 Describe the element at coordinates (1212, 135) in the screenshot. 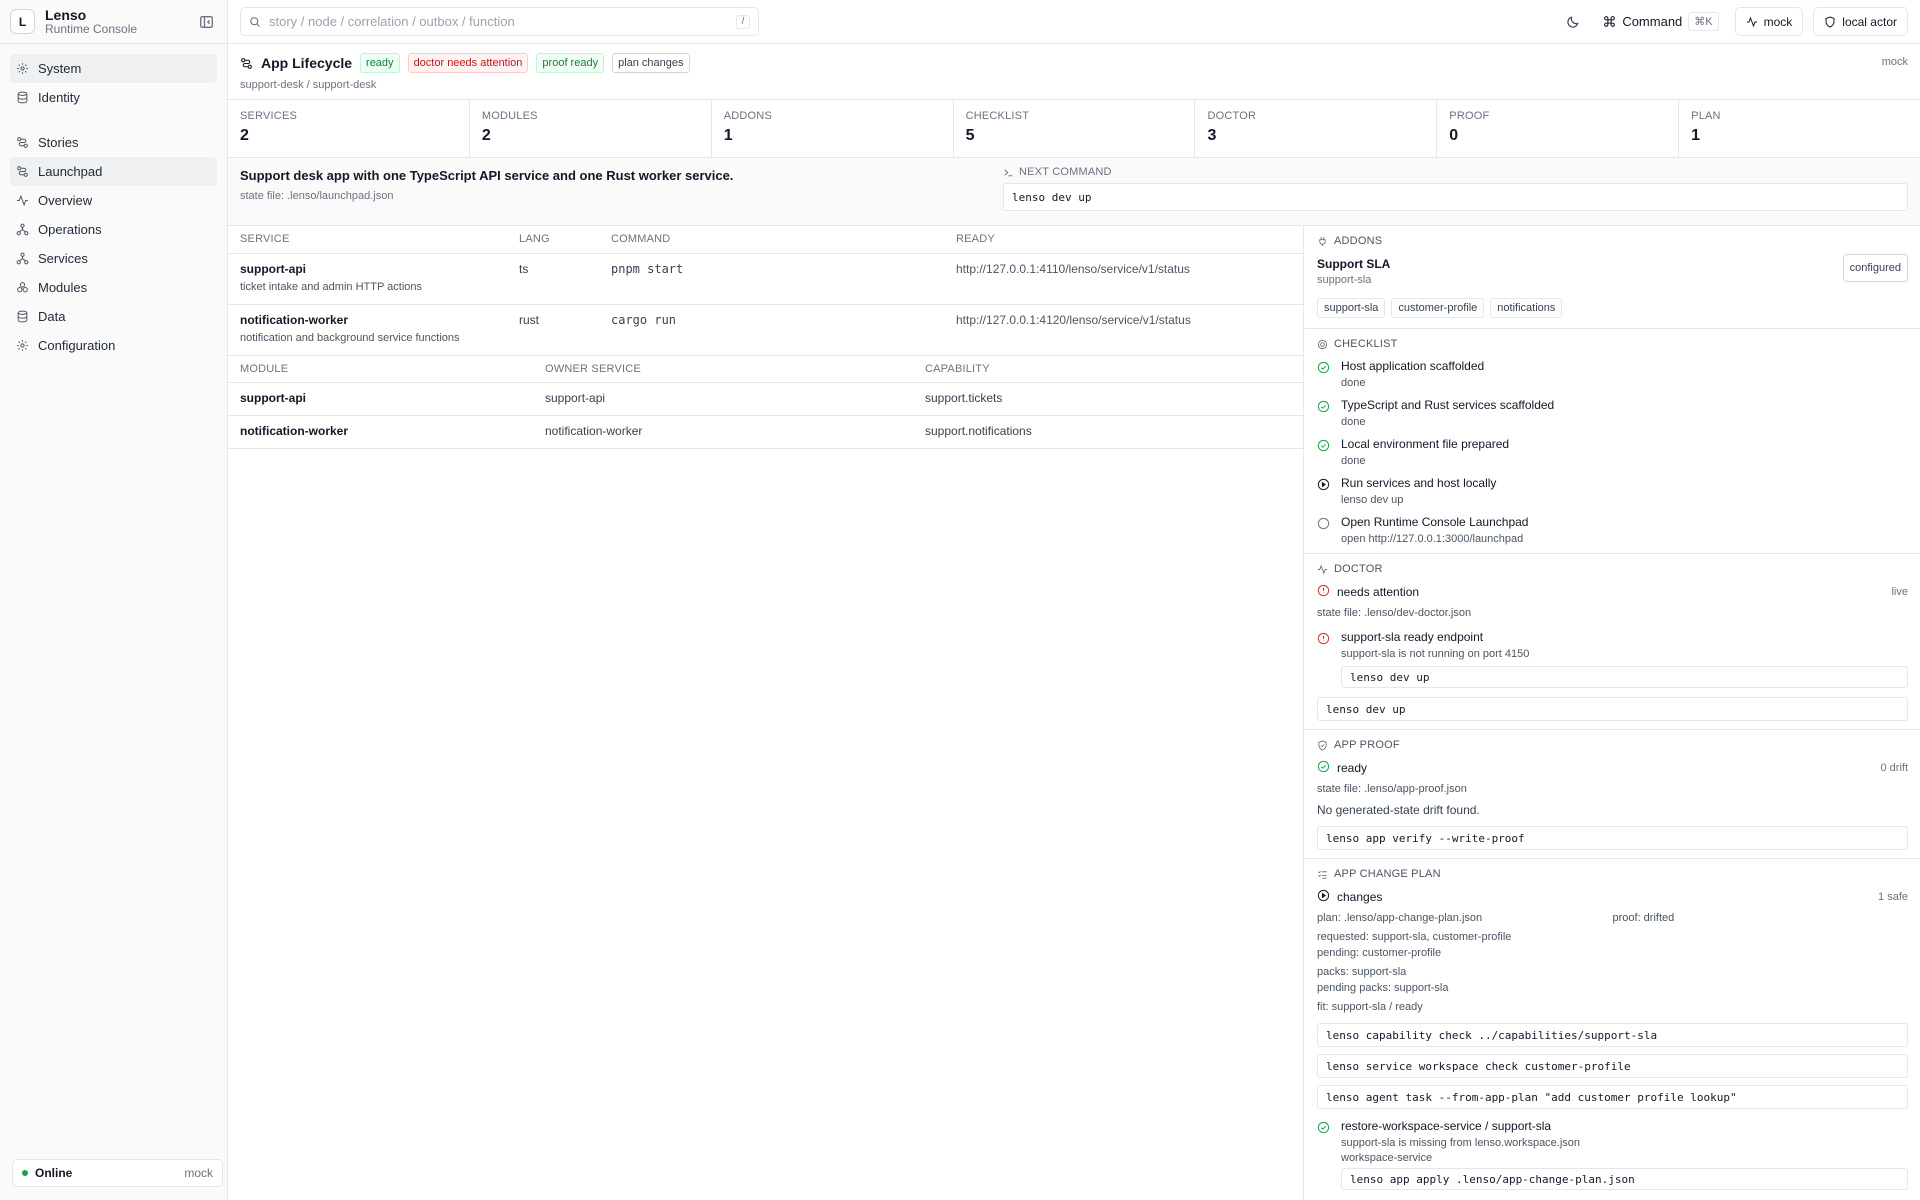

I see `stat-value: 3` at that location.